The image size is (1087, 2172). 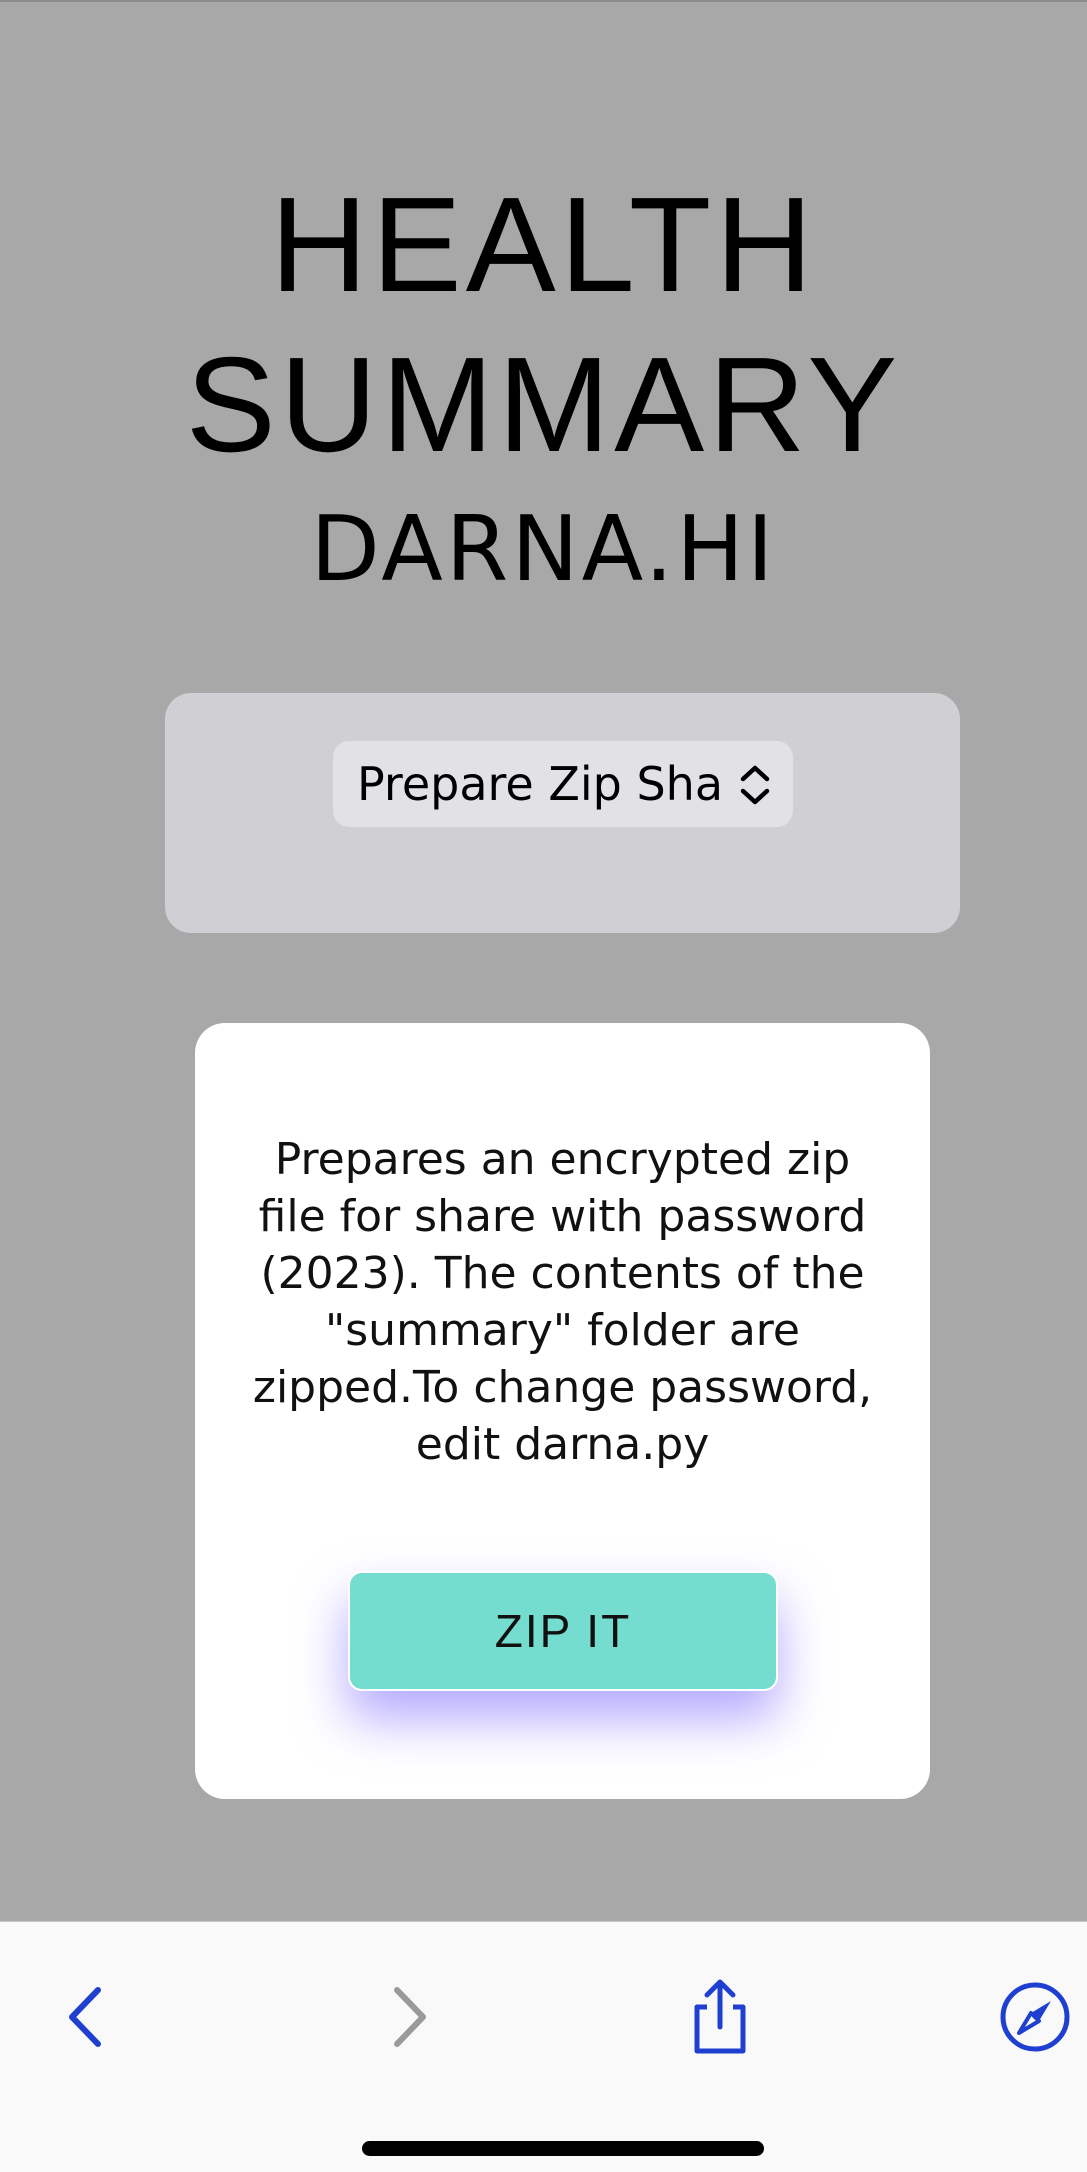 I want to click on forward-icon, so click(x=410, y=2017).